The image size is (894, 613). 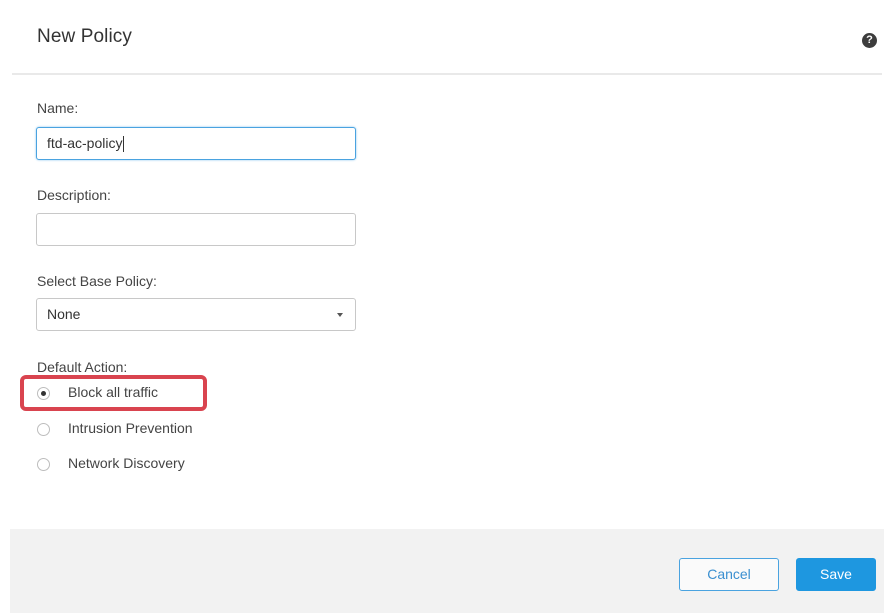 I want to click on question-circle-icon: ?, so click(x=869, y=40).